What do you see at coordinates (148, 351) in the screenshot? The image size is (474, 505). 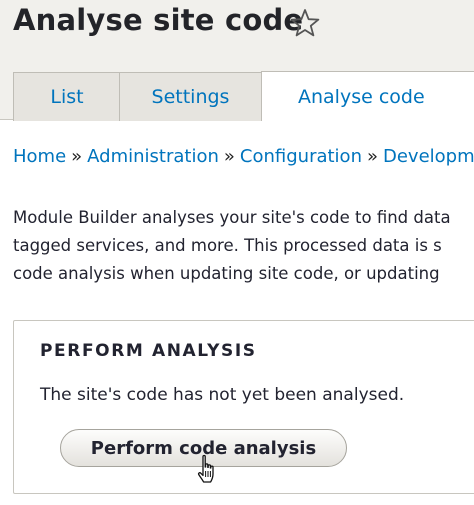 I see `panel-title: PERFORM ANALYSIS` at bounding box center [148, 351].